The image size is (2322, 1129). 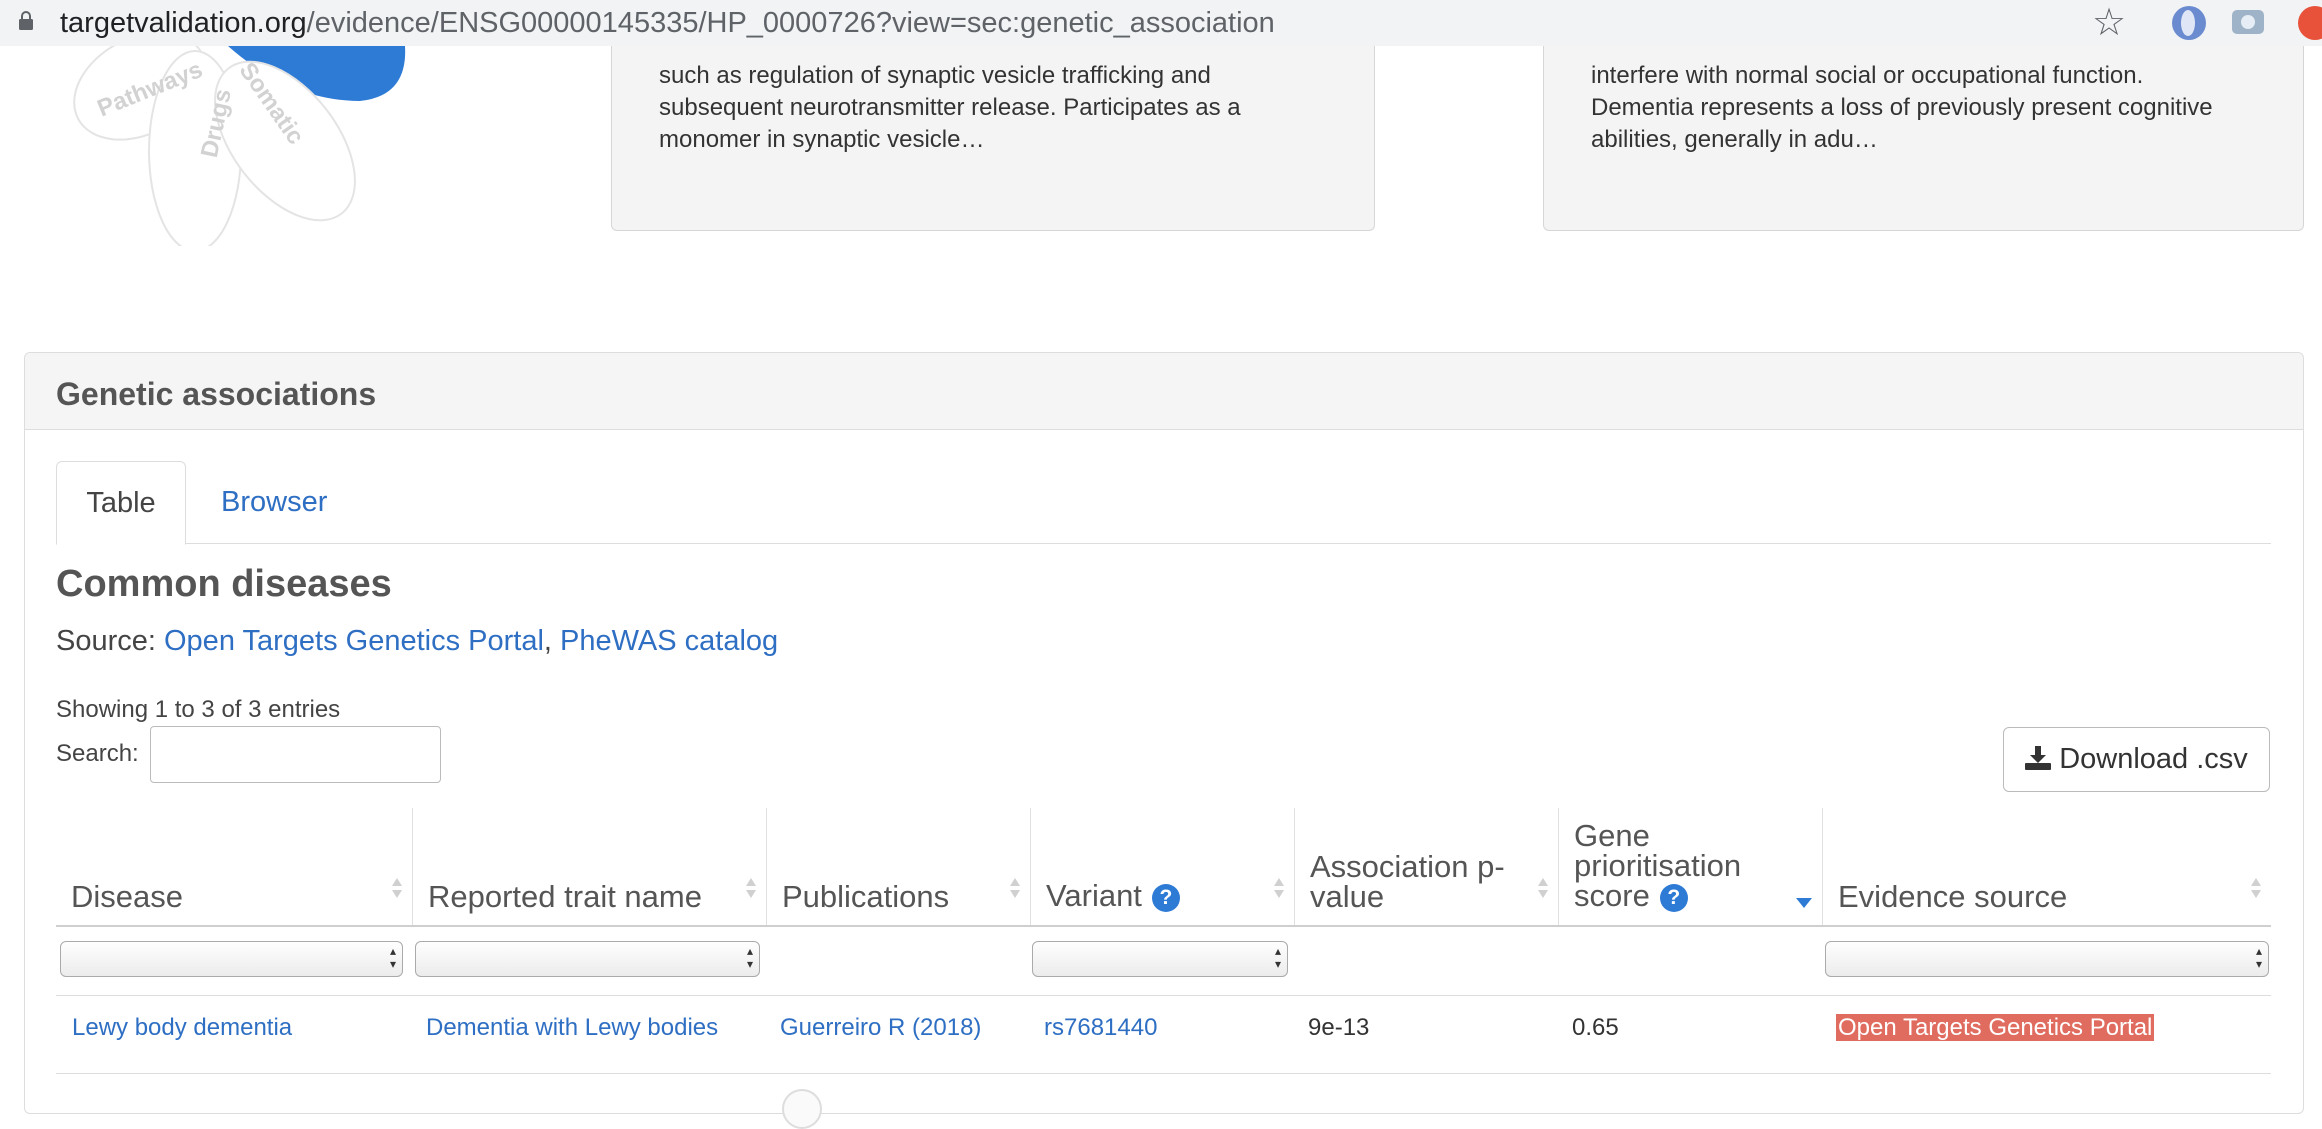 What do you see at coordinates (1162, 867) in the screenshot?
I see `column-header-variant: Variant?` at bounding box center [1162, 867].